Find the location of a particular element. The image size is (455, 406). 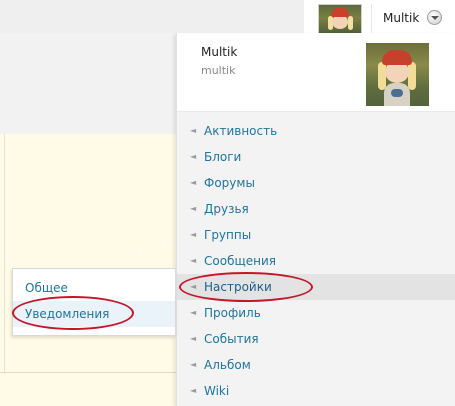

menu-item-friends: ◄ Друзья is located at coordinates (316, 209).